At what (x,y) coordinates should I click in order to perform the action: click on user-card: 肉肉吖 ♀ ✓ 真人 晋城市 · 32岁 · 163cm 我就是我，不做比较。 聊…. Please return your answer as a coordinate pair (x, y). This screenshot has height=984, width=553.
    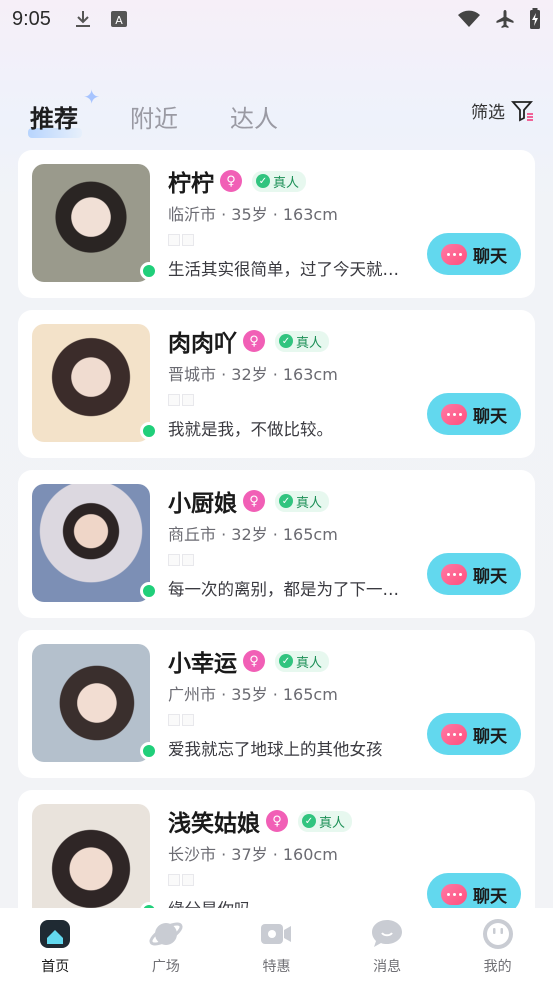
    Looking at the image, I should click on (276, 384).